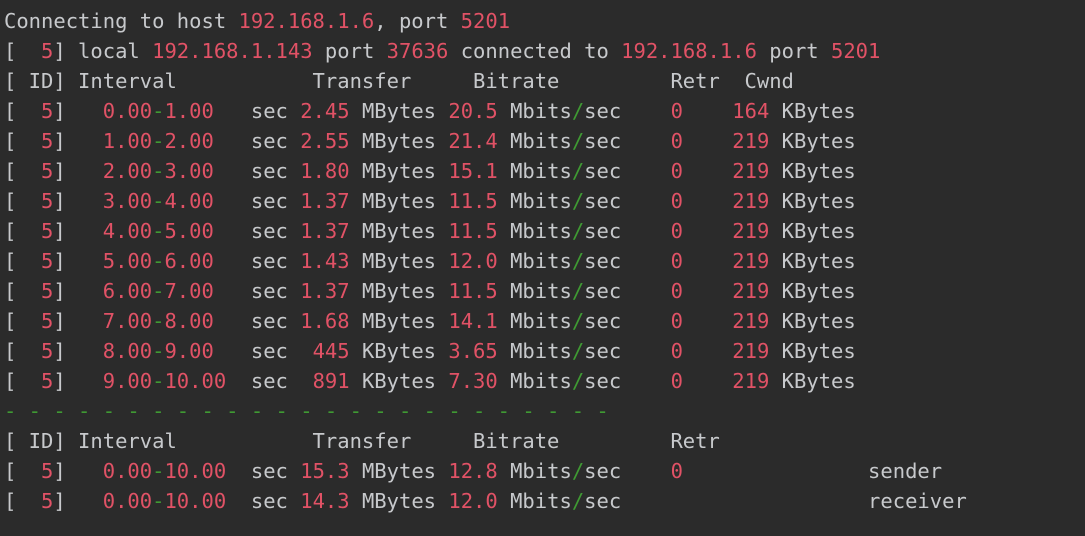 This screenshot has width=1085, height=536. I want to click on cwnd-unit: KBytes, so click(818, 201).